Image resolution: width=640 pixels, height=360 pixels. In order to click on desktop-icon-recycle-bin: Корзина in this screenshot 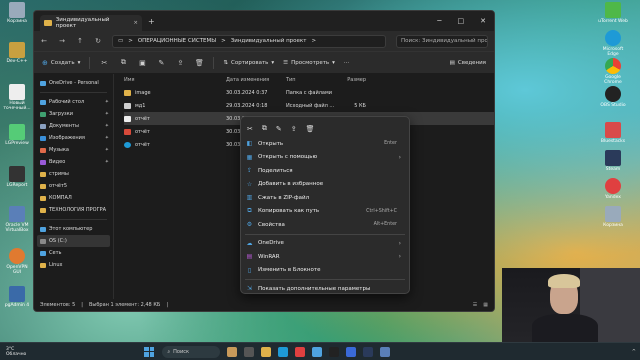, I will do `click(17, 13)`.